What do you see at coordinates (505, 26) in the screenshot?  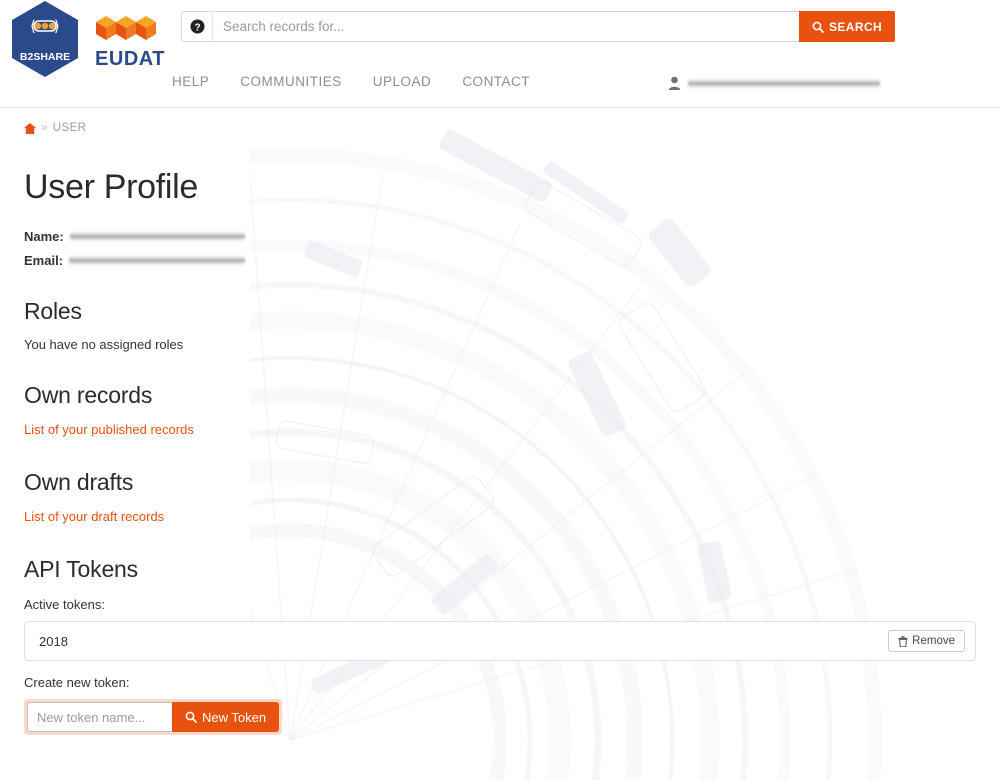 I see `search-input` at bounding box center [505, 26].